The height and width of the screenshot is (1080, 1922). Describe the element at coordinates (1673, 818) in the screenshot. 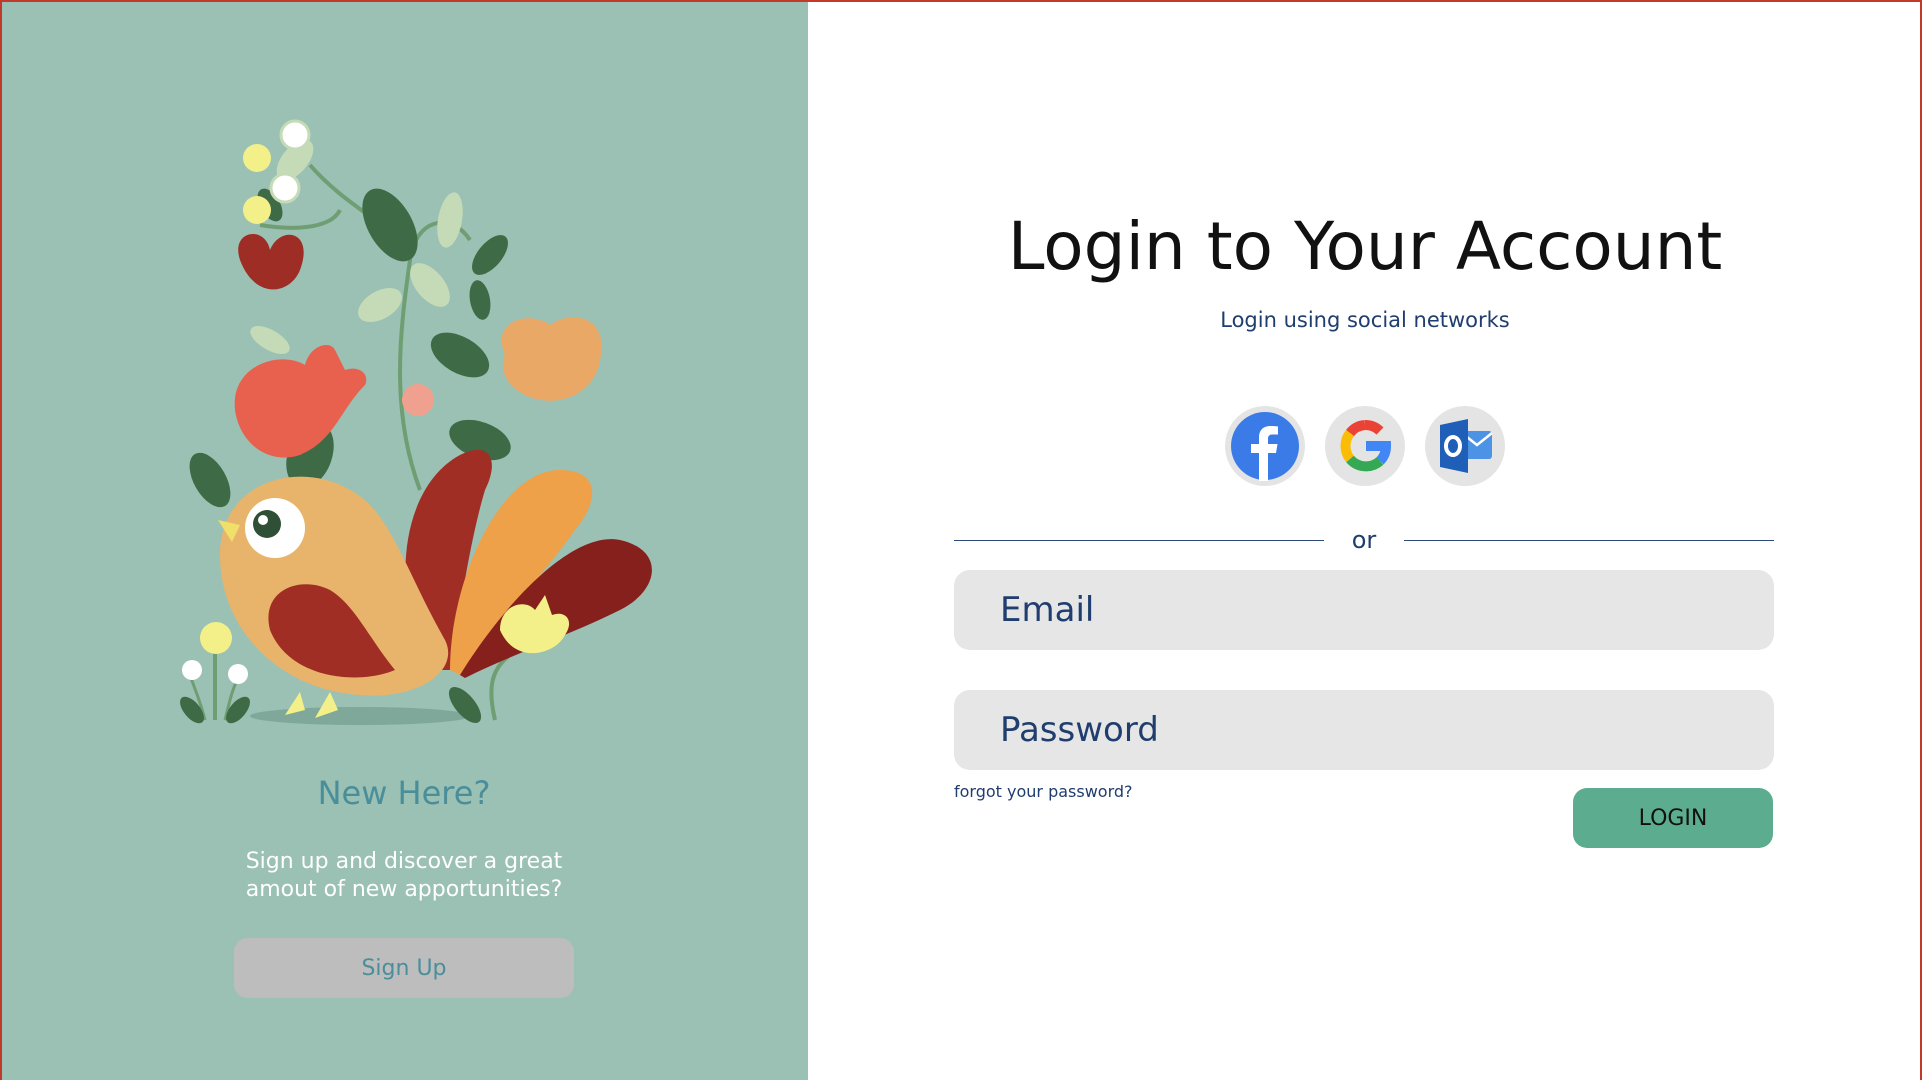

I see `login-button: LOGIN` at that location.